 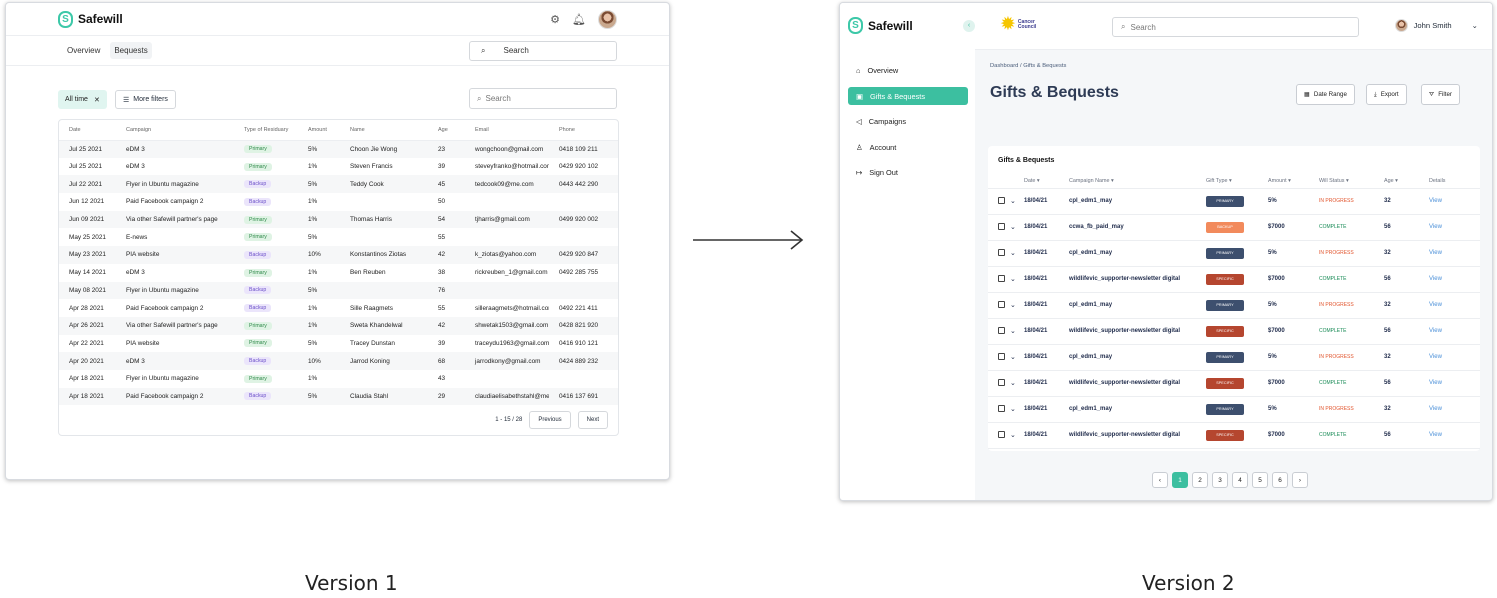 I want to click on column-header: Date ▾, so click(x=1046, y=181).